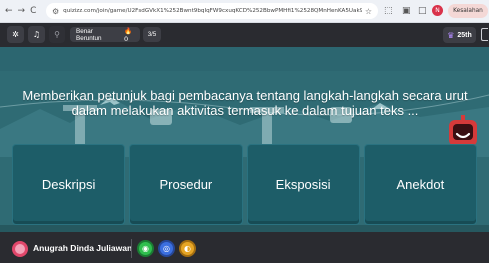  I want to click on trophy-icon: ♛, so click(451, 35).